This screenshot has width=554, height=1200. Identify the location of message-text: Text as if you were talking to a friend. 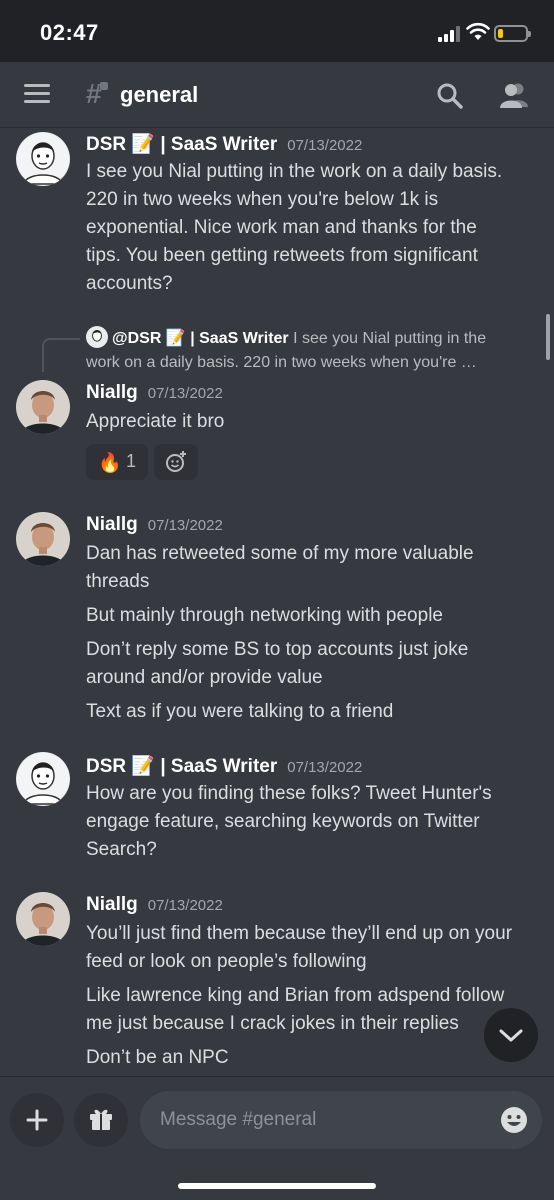
(240, 711).